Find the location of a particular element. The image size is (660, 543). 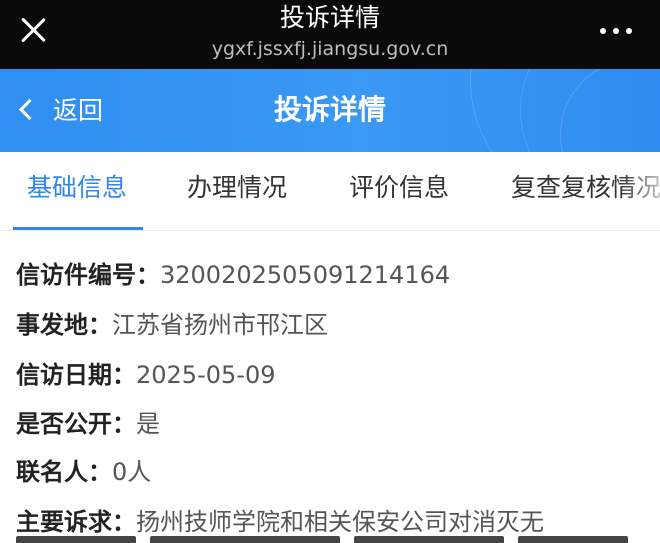

detail-row-continuation is located at coordinates (330, 538).